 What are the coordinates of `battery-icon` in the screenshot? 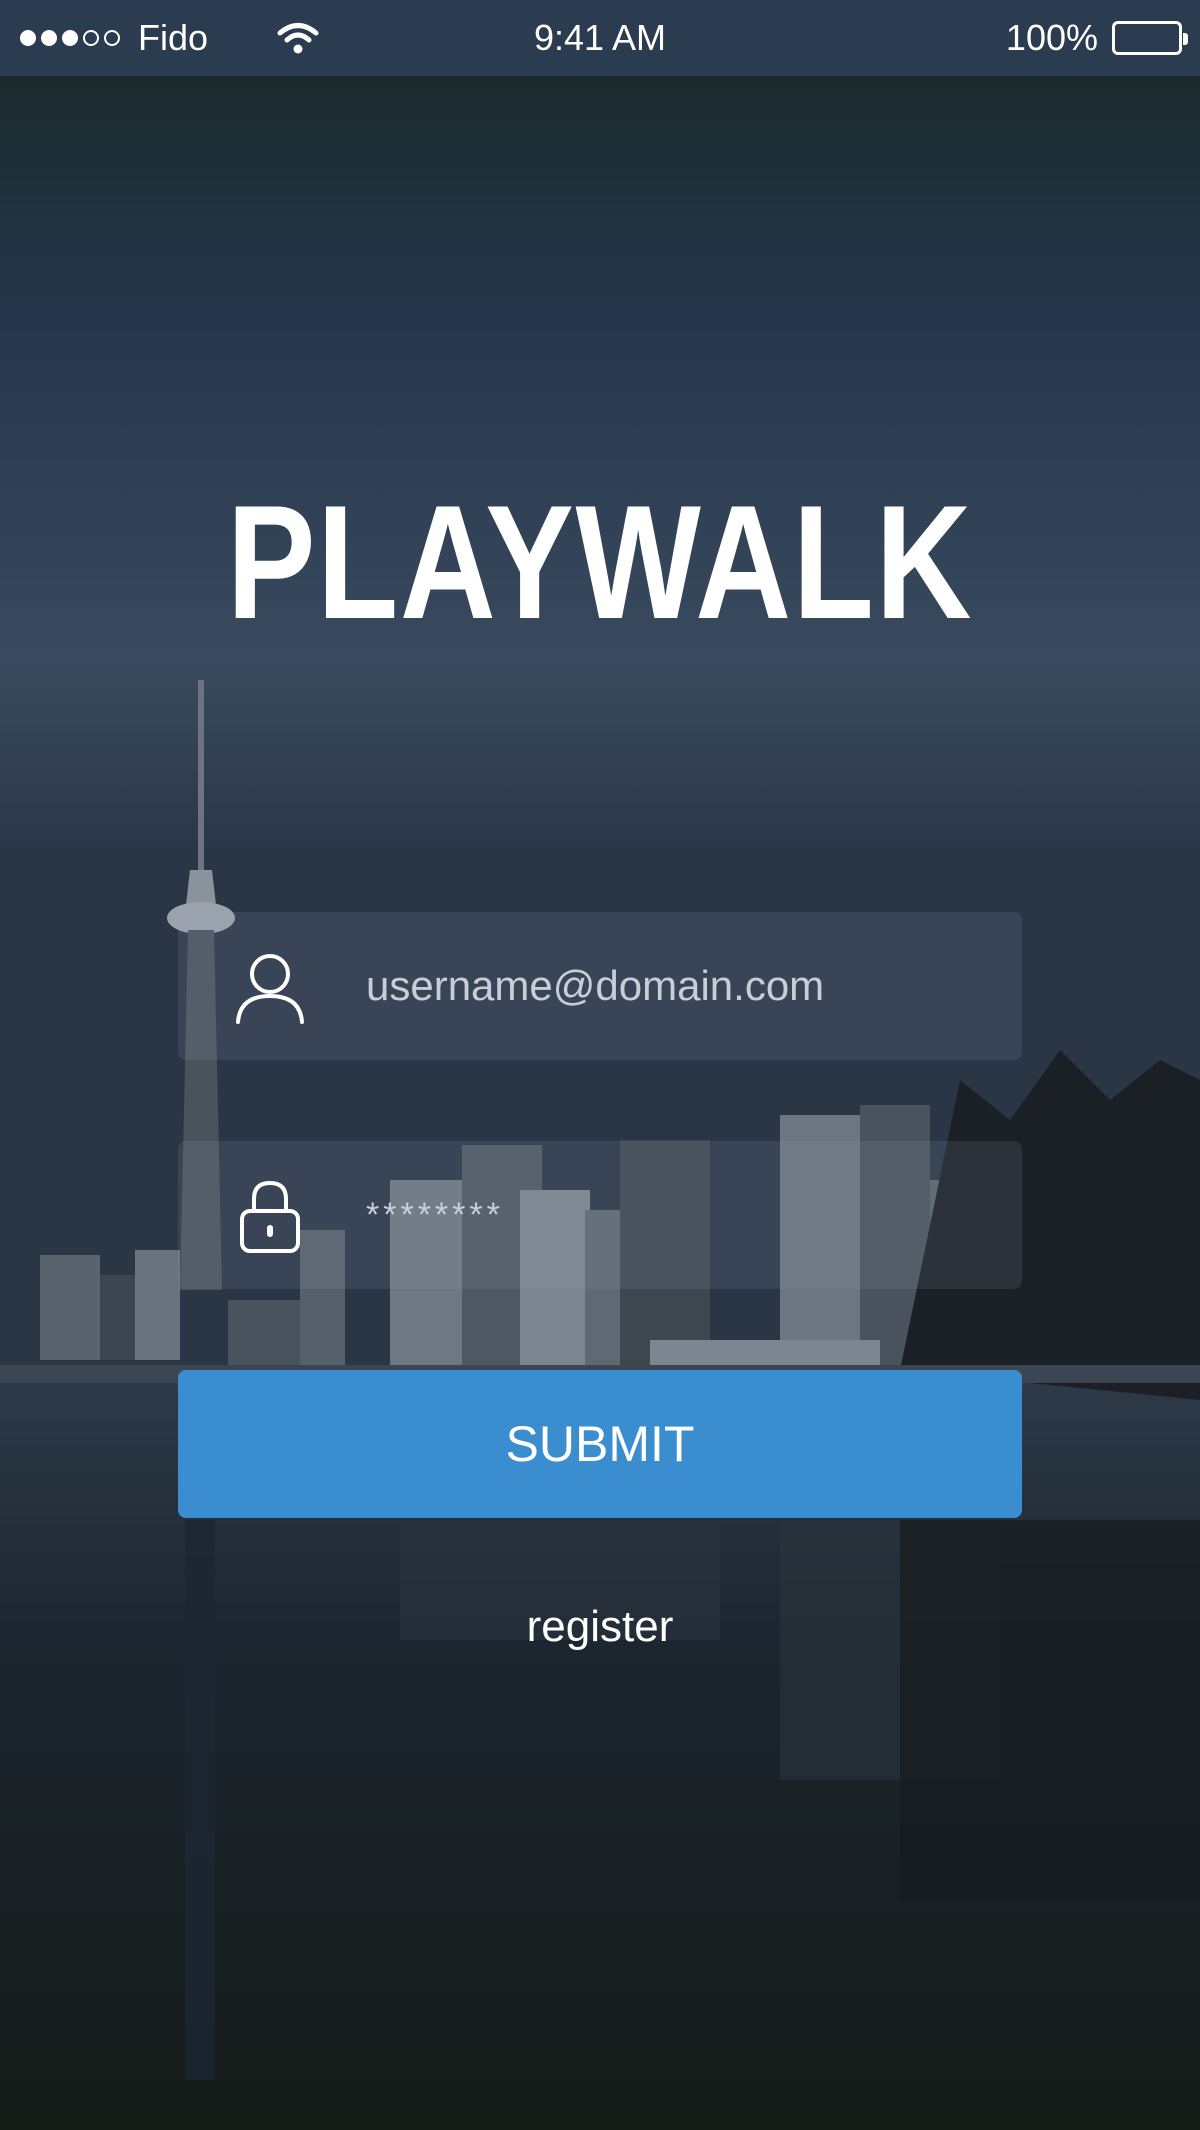 It's located at (1150, 38).